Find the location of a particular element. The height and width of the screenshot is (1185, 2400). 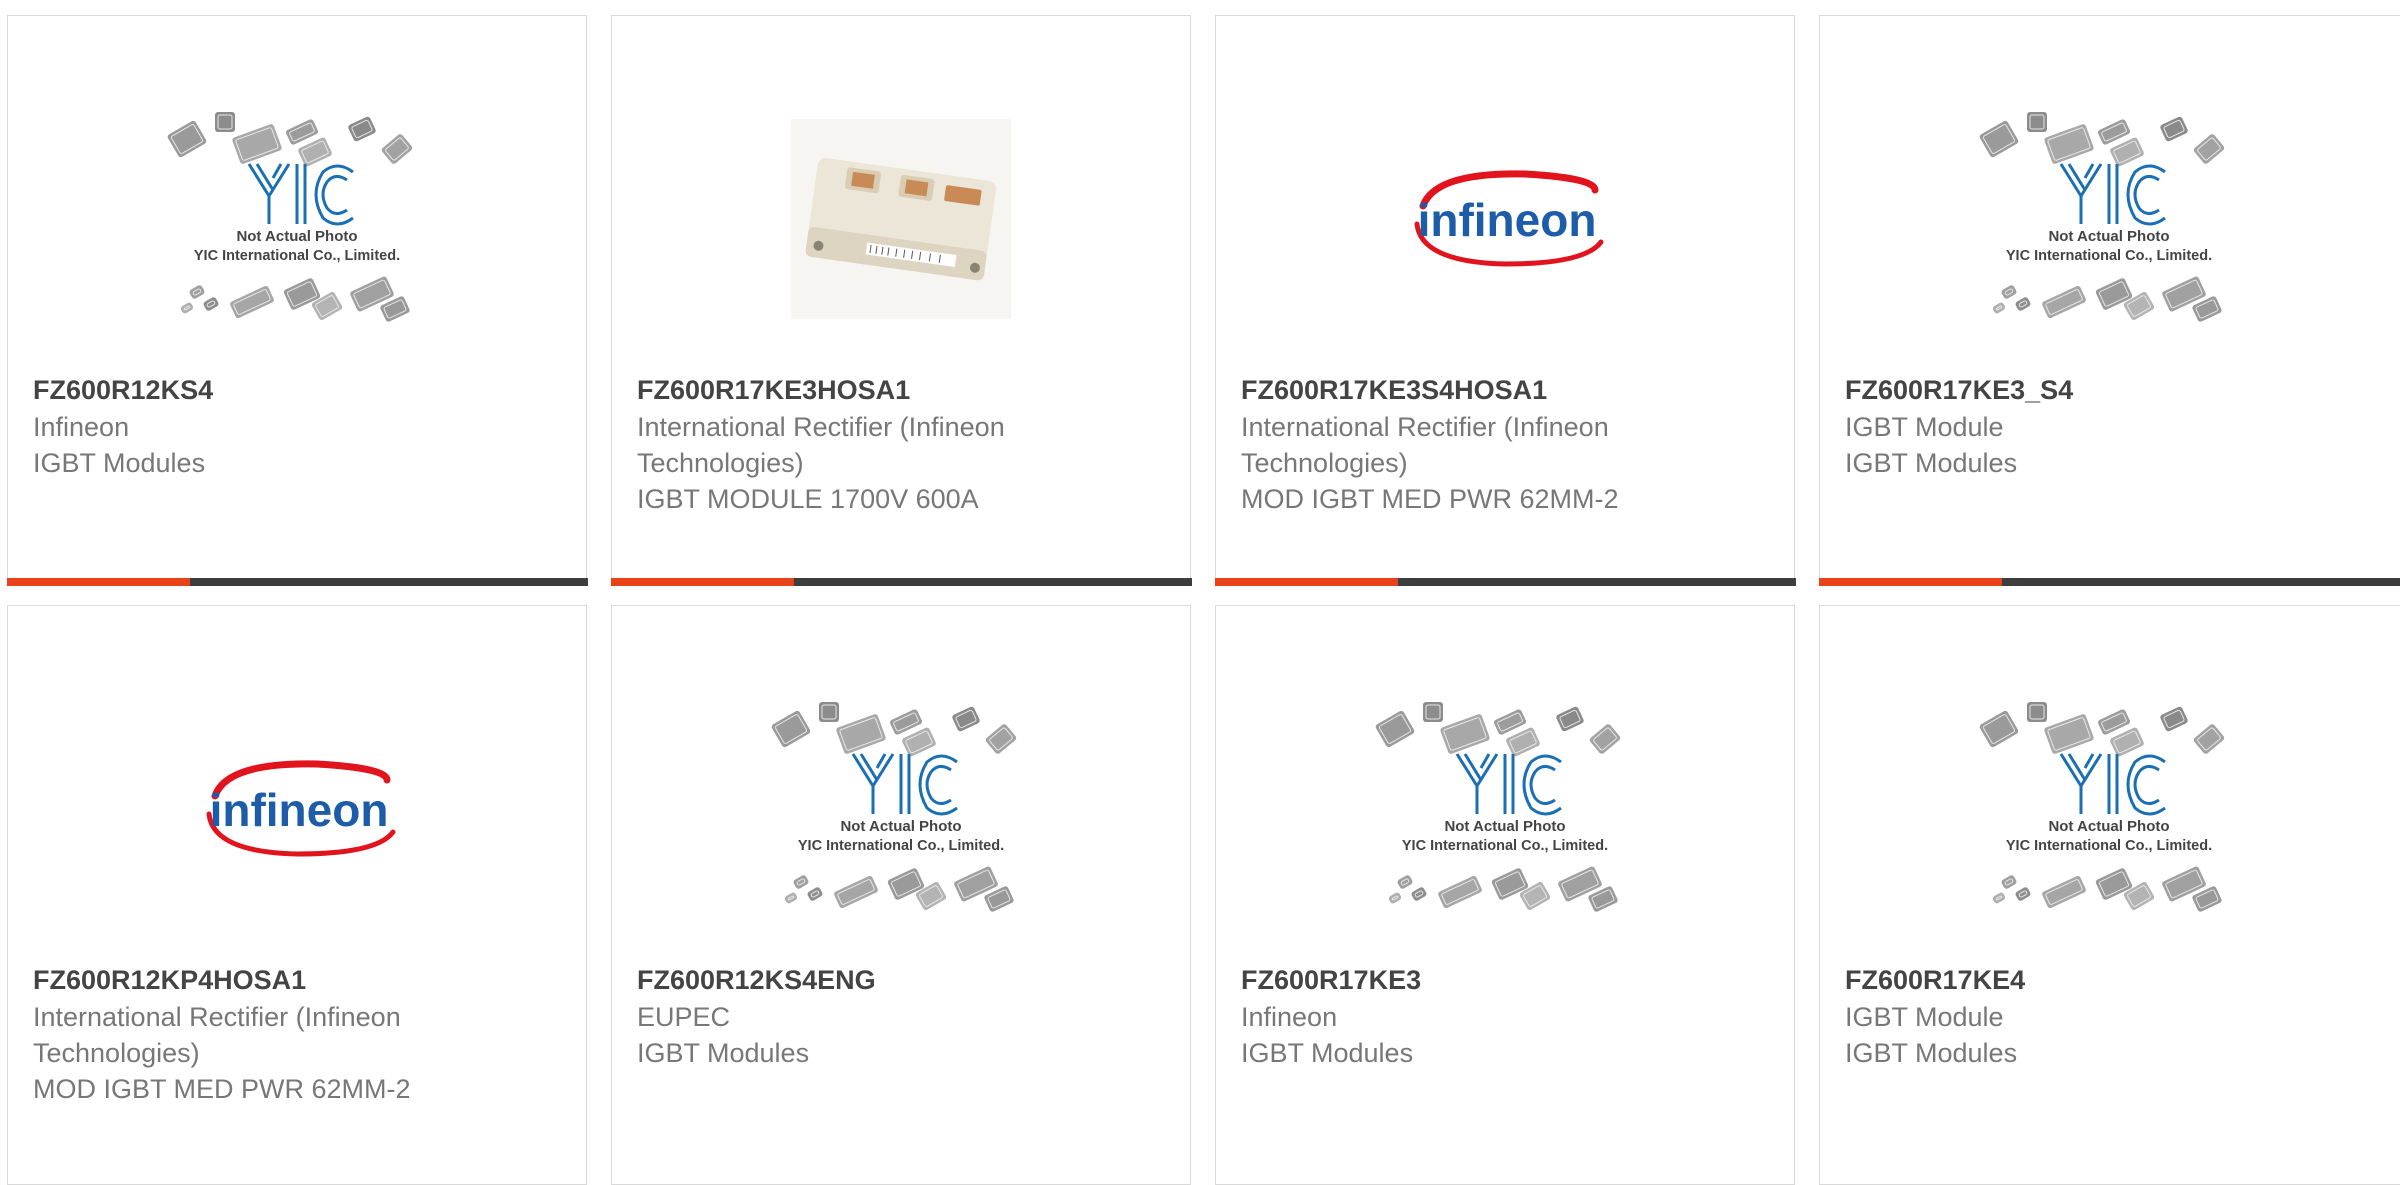

product-info: FZ600R17KE3_S4 IGBT Module IGBT Modules is located at coordinates (2116, 426).